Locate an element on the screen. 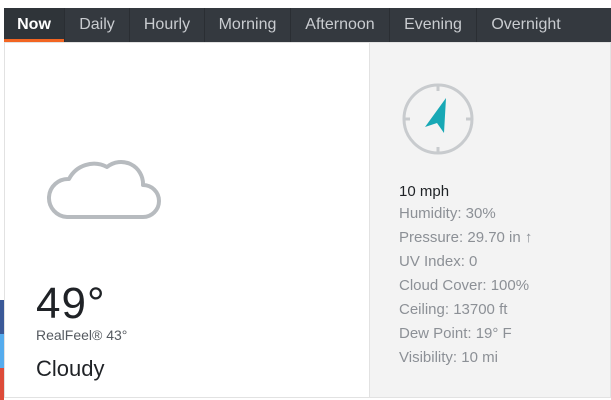 Image resolution: width=611 pixels, height=400 pixels. ceiling-value: Ceiling: 13700 ft is located at coordinates (453, 309).